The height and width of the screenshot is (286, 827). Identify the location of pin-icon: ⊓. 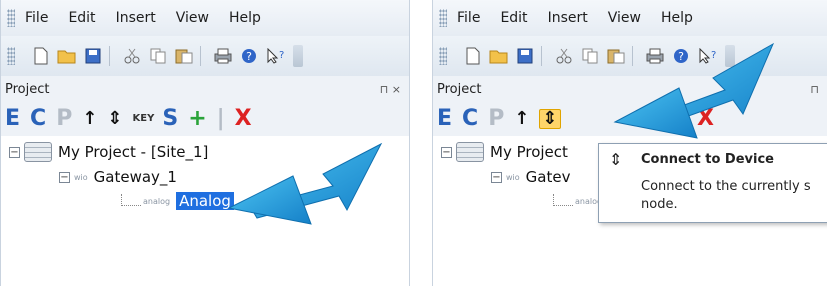
(814, 89).